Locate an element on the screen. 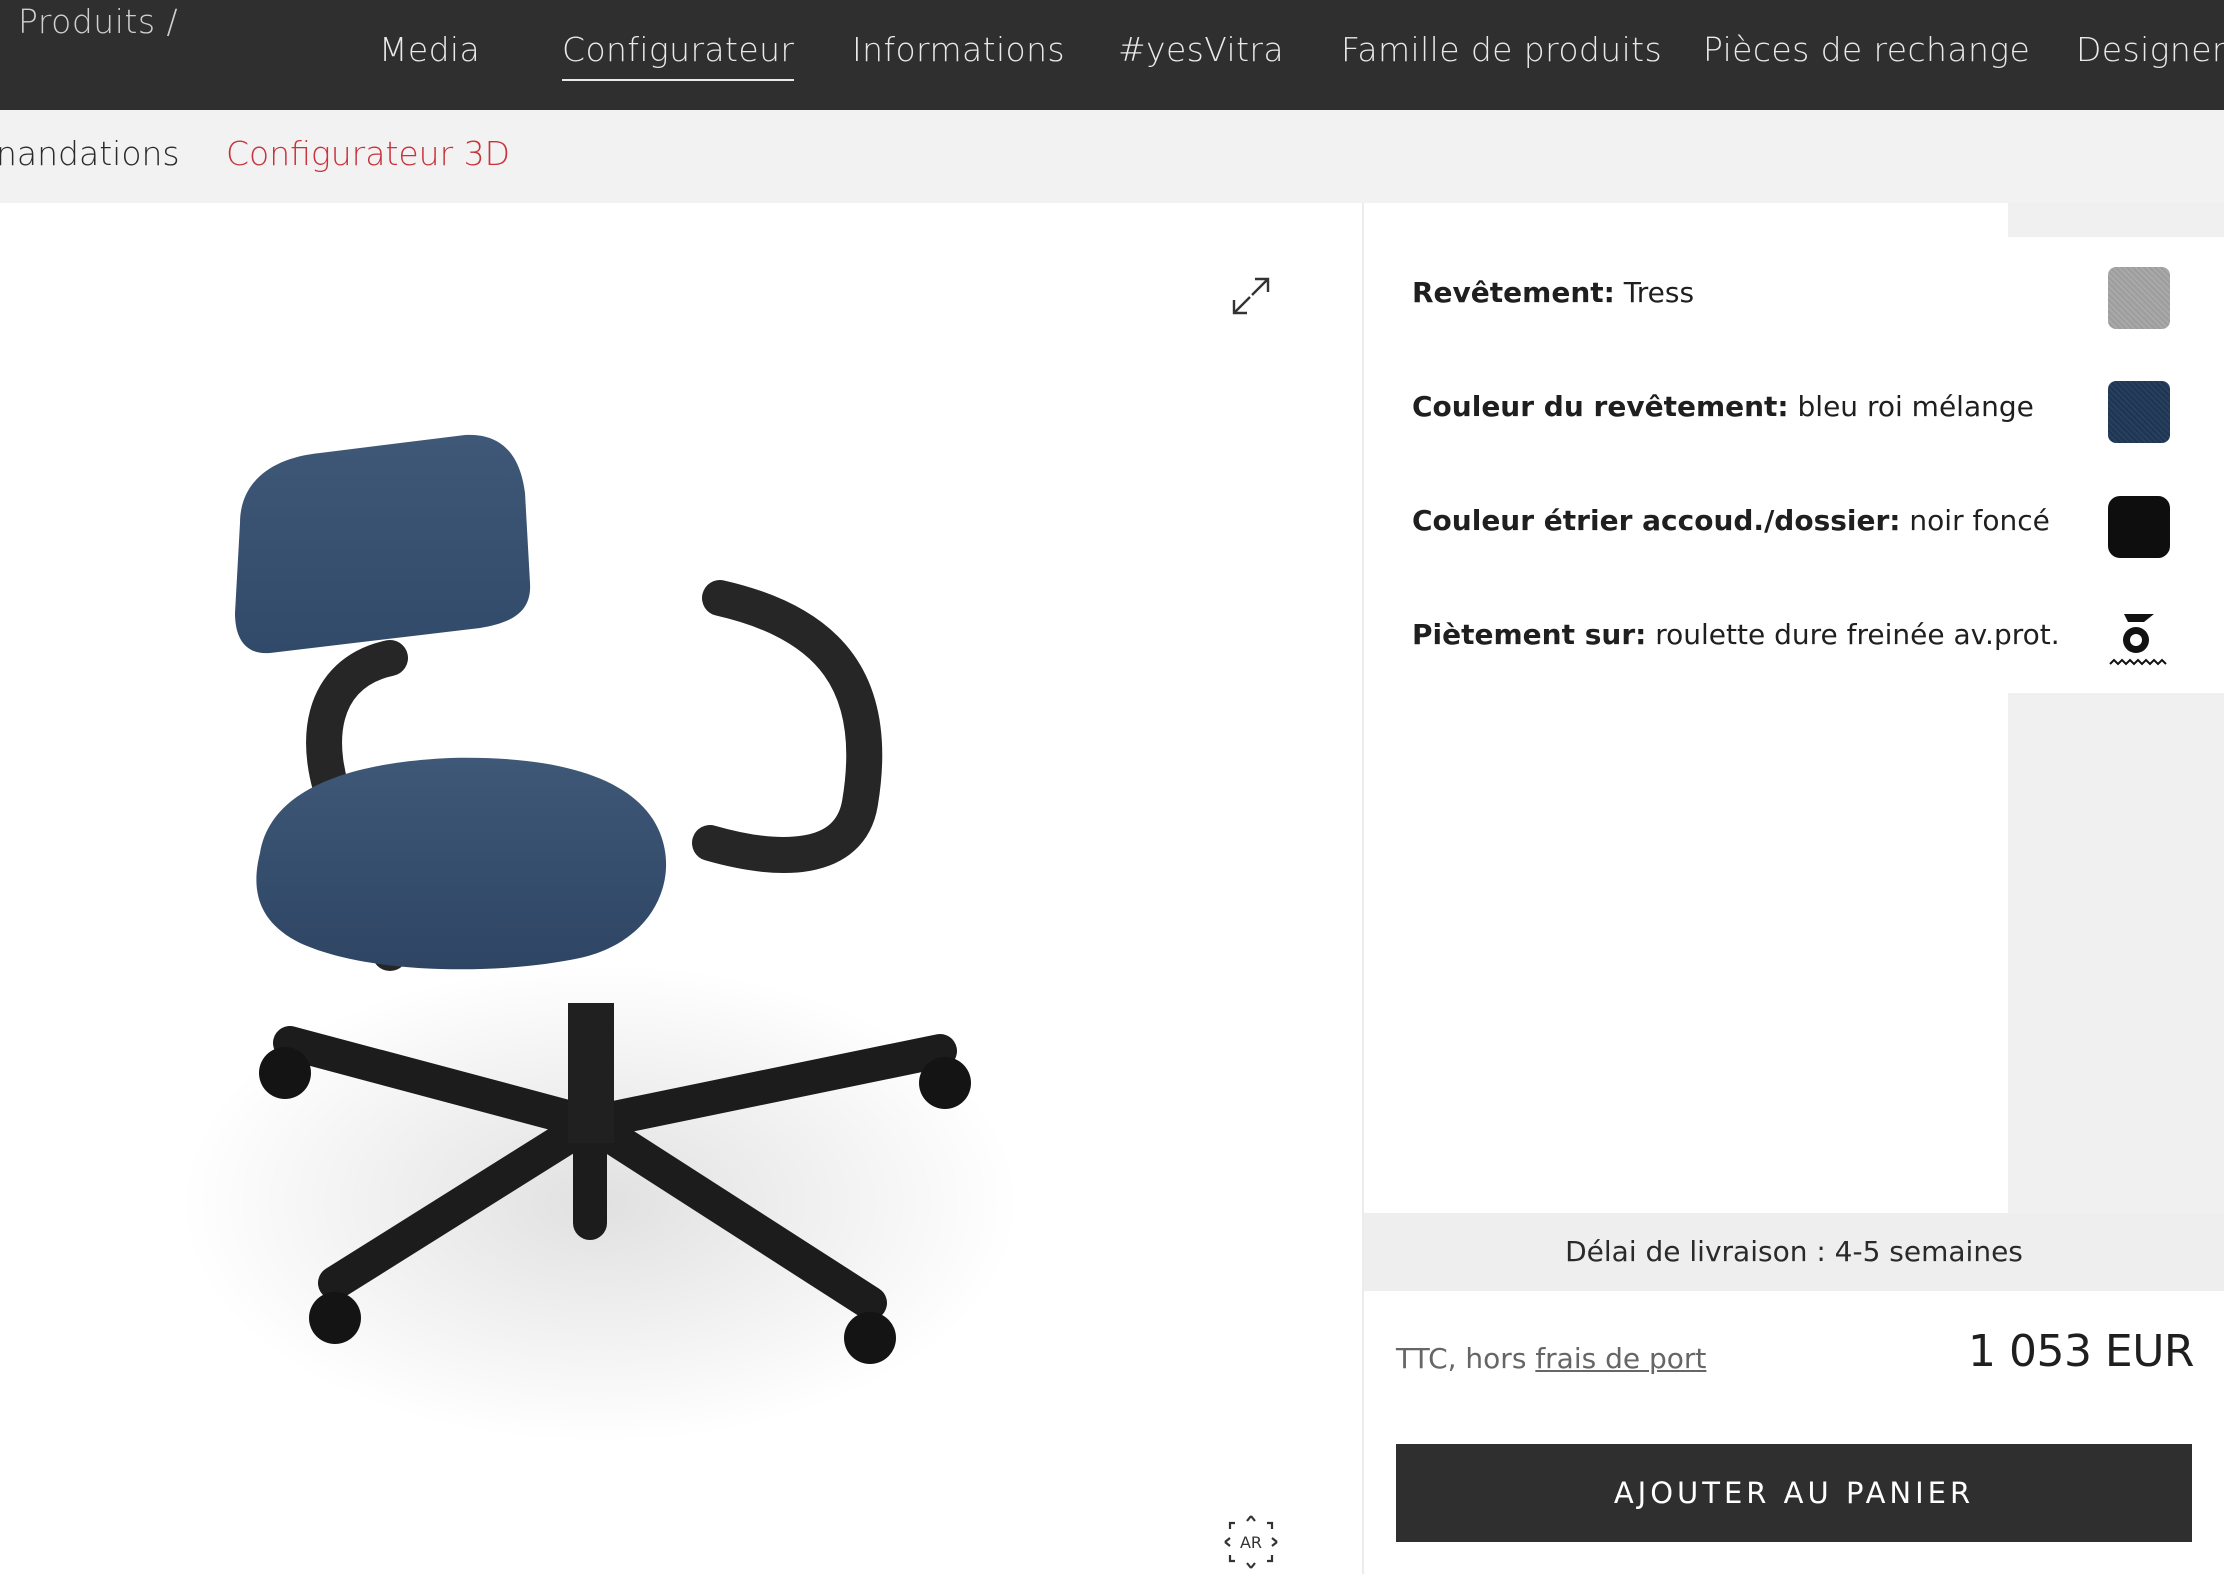 The height and width of the screenshot is (1574, 2224). option-value: bleu roi mélange is located at coordinates (1915, 406).